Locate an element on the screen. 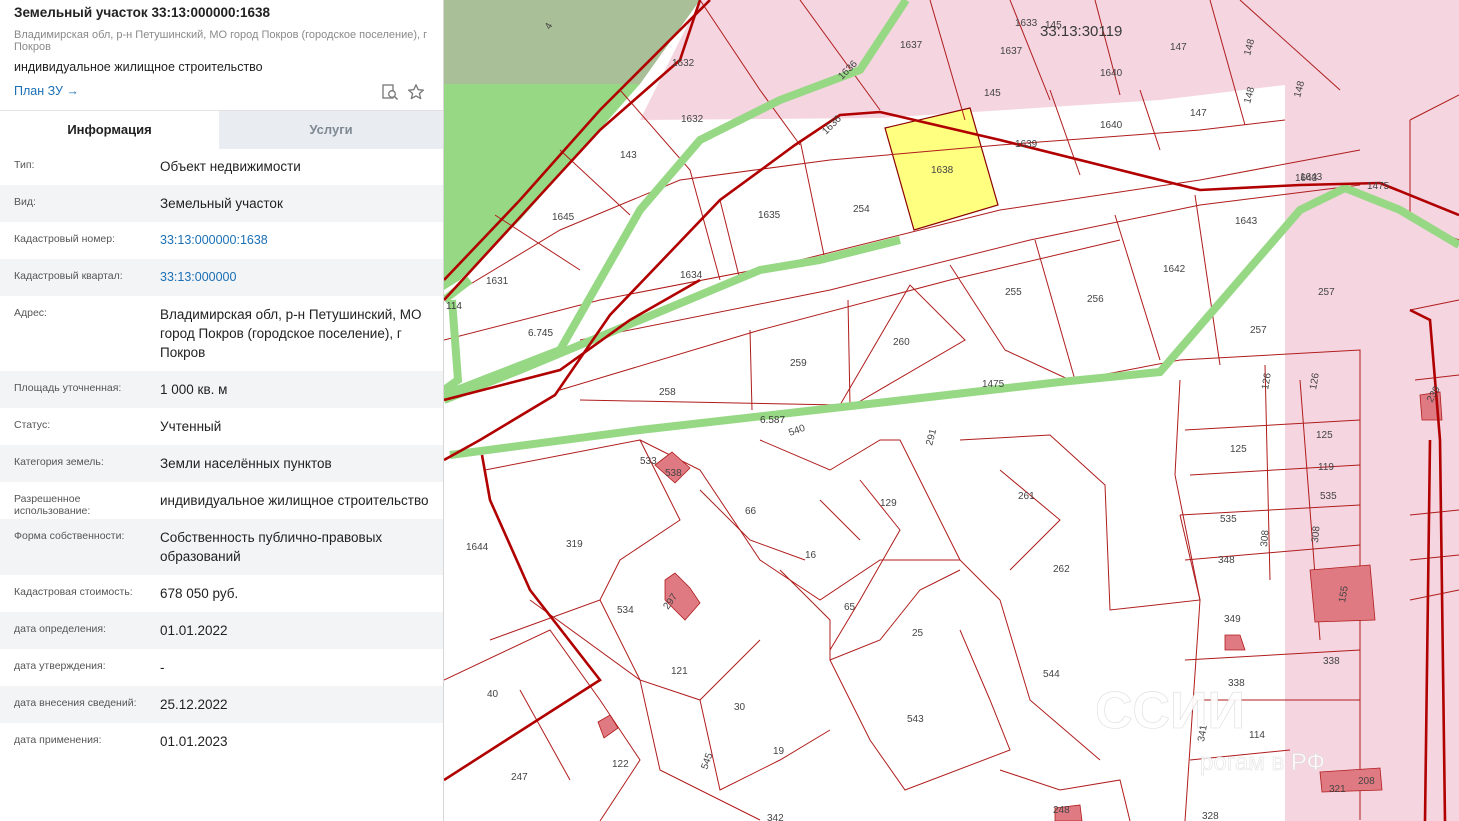  parcel-label: 261 is located at coordinates (1026, 496).